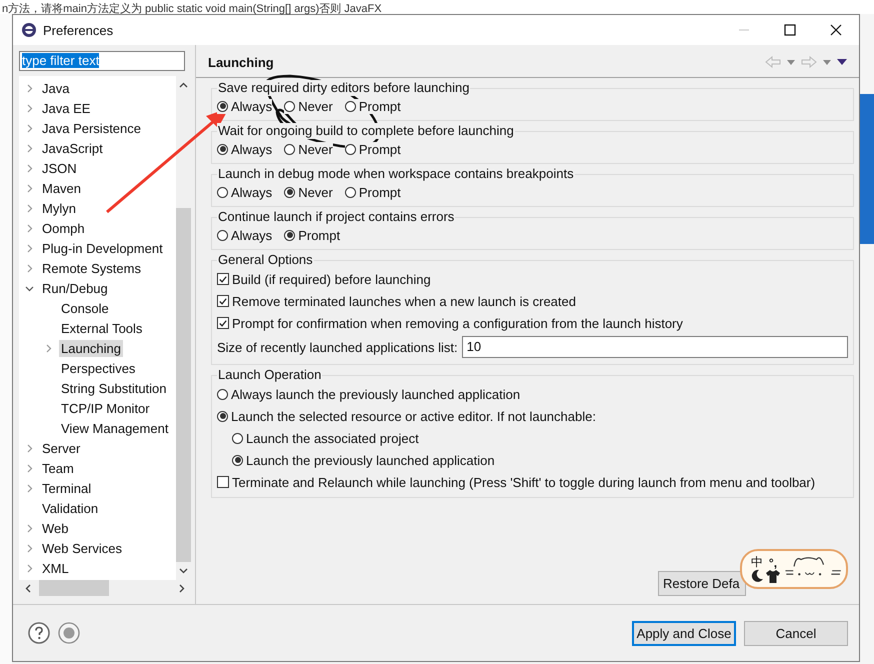 The width and height of the screenshot is (874, 664). Describe the element at coordinates (790, 30) in the screenshot. I see `maximize-icon` at that location.